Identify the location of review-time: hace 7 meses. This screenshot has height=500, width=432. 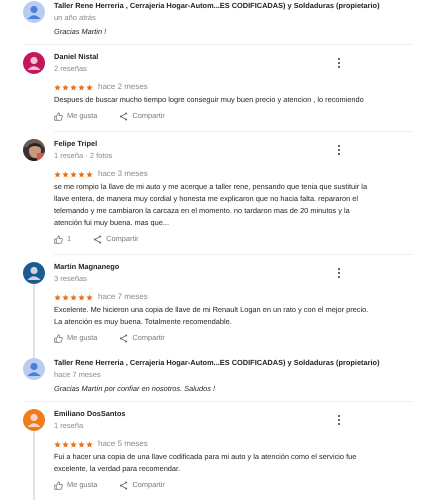
(123, 297).